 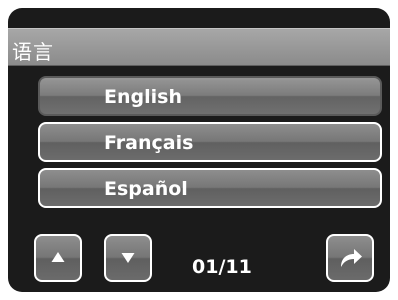 I want to click on language-option-francais: Français, so click(x=210, y=142).